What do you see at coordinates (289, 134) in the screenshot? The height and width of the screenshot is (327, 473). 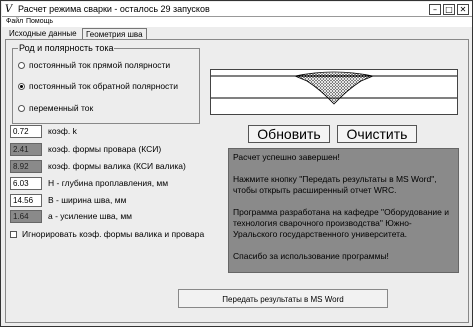 I see `refresh-button: Обновить` at bounding box center [289, 134].